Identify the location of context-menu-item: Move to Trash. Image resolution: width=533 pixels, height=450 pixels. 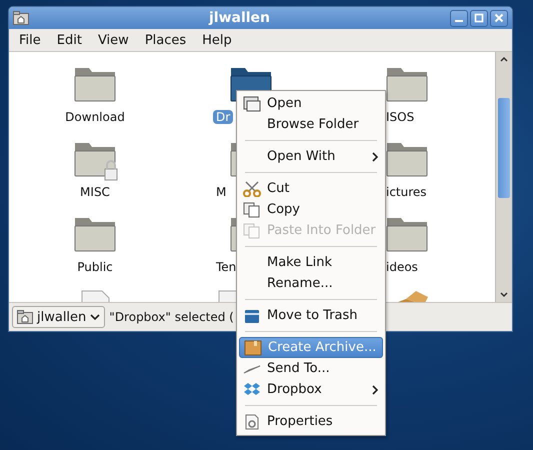
(311, 315).